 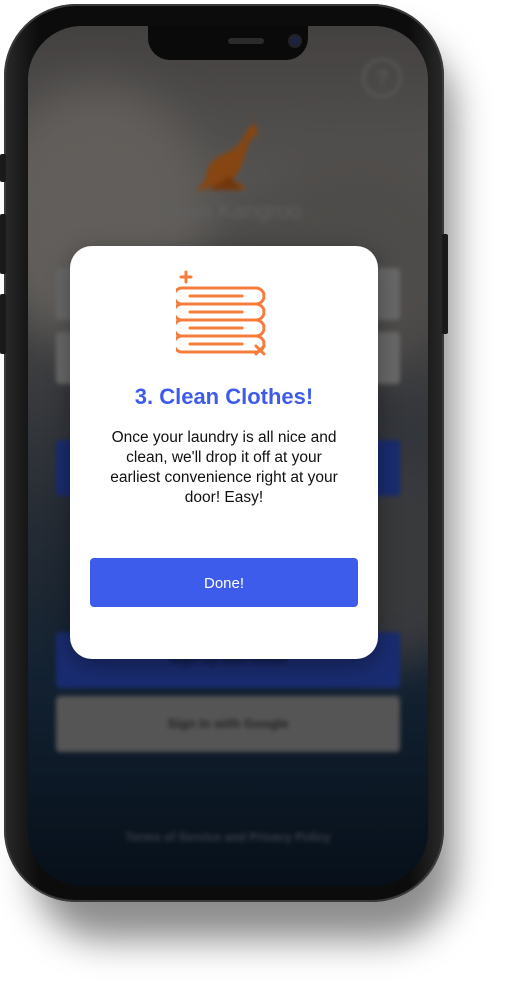 What do you see at coordinates (224, 582) in the screenshot?
I see `done-button: Done!` at bounding box center [224, 582].